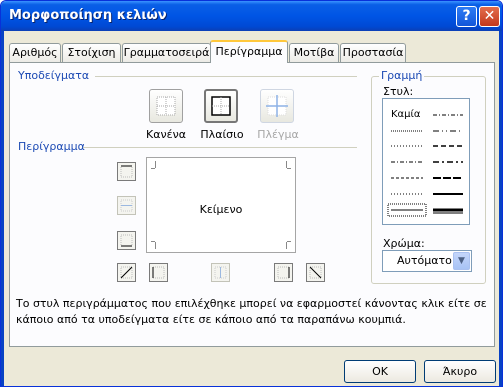 The image size is (503, 387). What do you see at coordinates (404, 243) in the screenshot?
I see `color-label: Χρώμα:` at bounding box center [404, 243].